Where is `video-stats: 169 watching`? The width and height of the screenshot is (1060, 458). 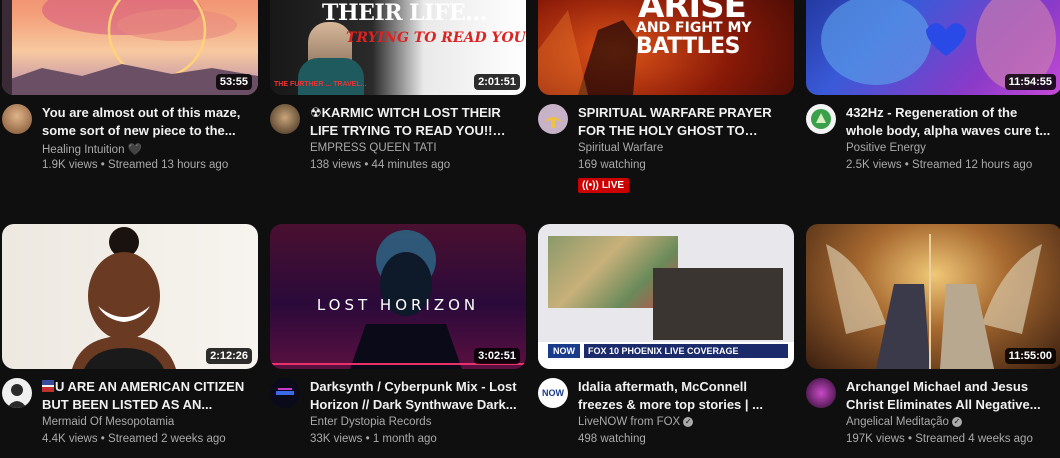
video-stats: 169 watching is located at coordinates (612, 165).